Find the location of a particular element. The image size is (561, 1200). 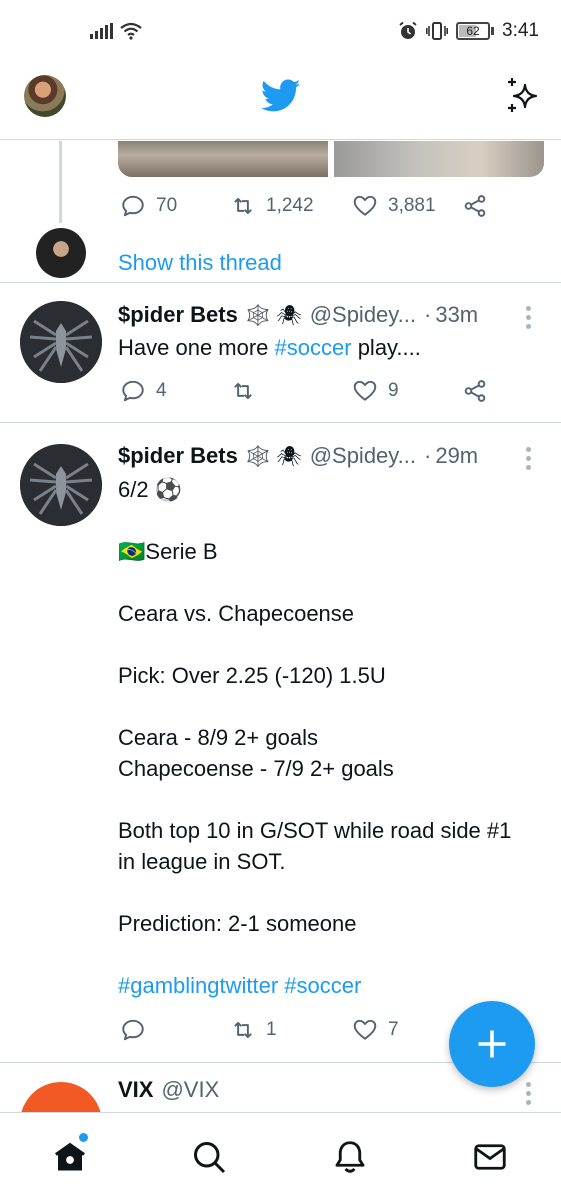

home-icon is located at coordinates (70, 1156).